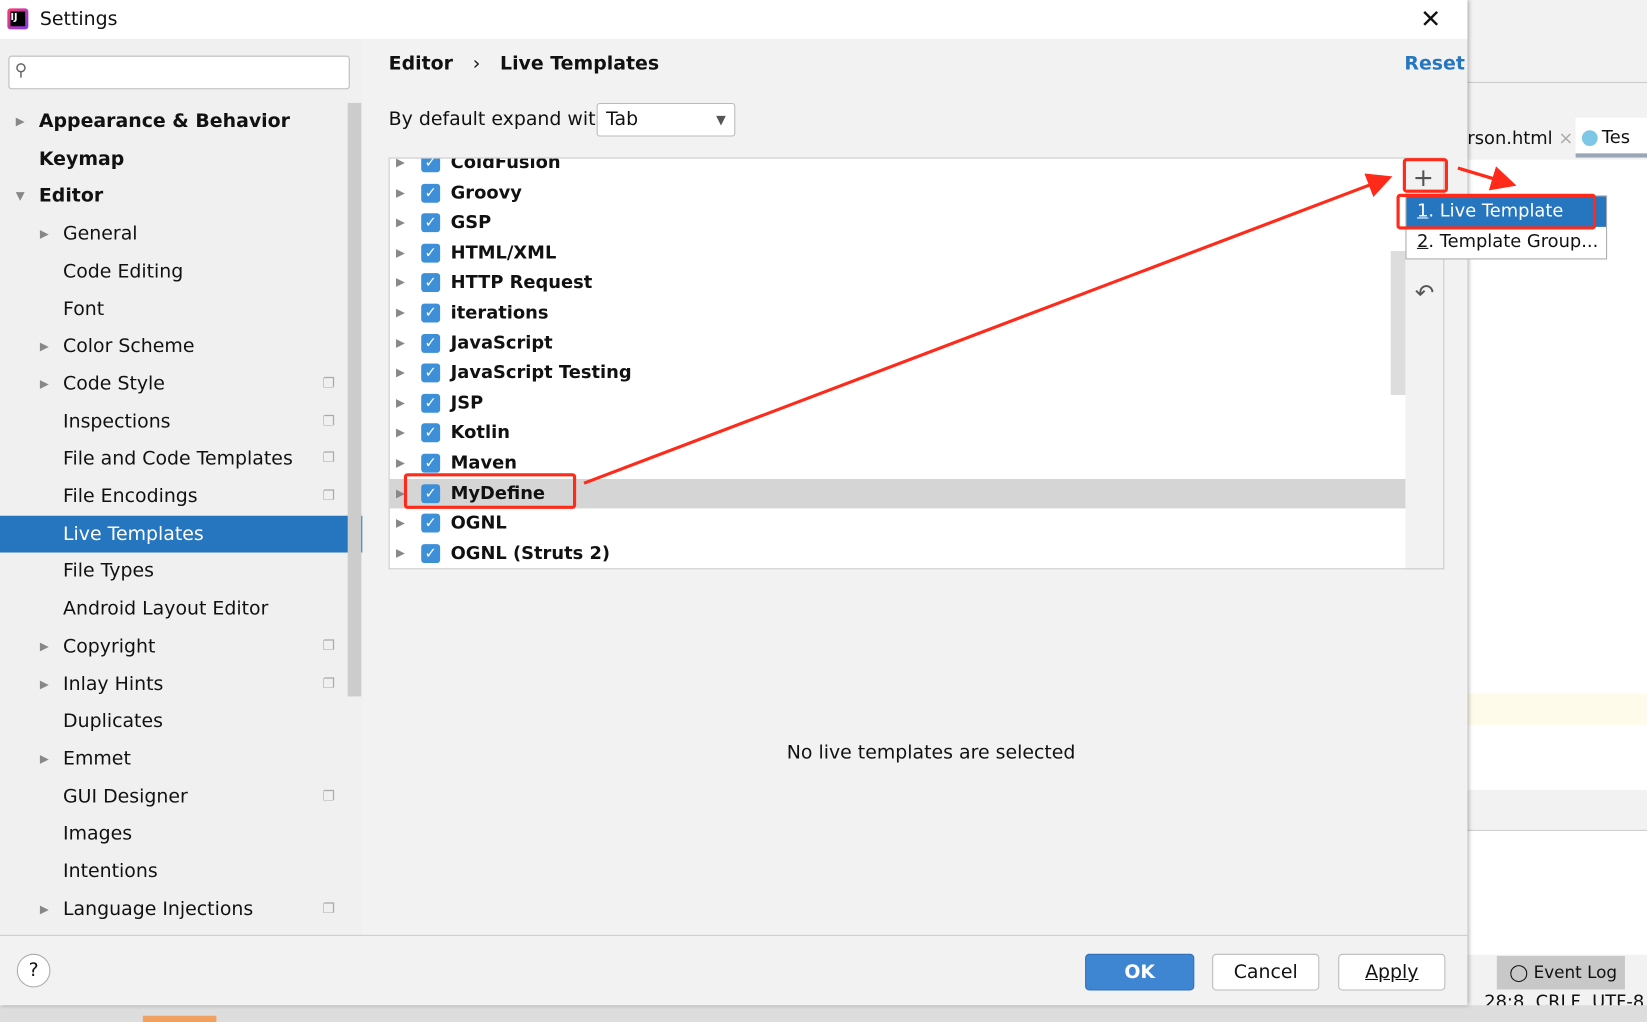 The image size is (1647, 1022). Describe the element at coordinates (1430, 18) in the screenshot. I see `close-icon: ✕` at that location.